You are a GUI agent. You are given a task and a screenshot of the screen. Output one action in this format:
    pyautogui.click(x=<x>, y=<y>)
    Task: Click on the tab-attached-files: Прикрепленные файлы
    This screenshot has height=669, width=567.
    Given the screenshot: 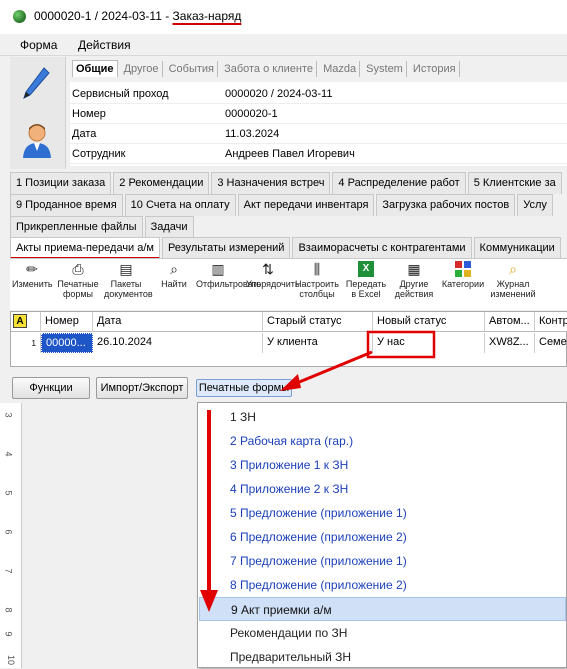 What is the action you would take?
    pyautogui.click(x=76, y=227)
    